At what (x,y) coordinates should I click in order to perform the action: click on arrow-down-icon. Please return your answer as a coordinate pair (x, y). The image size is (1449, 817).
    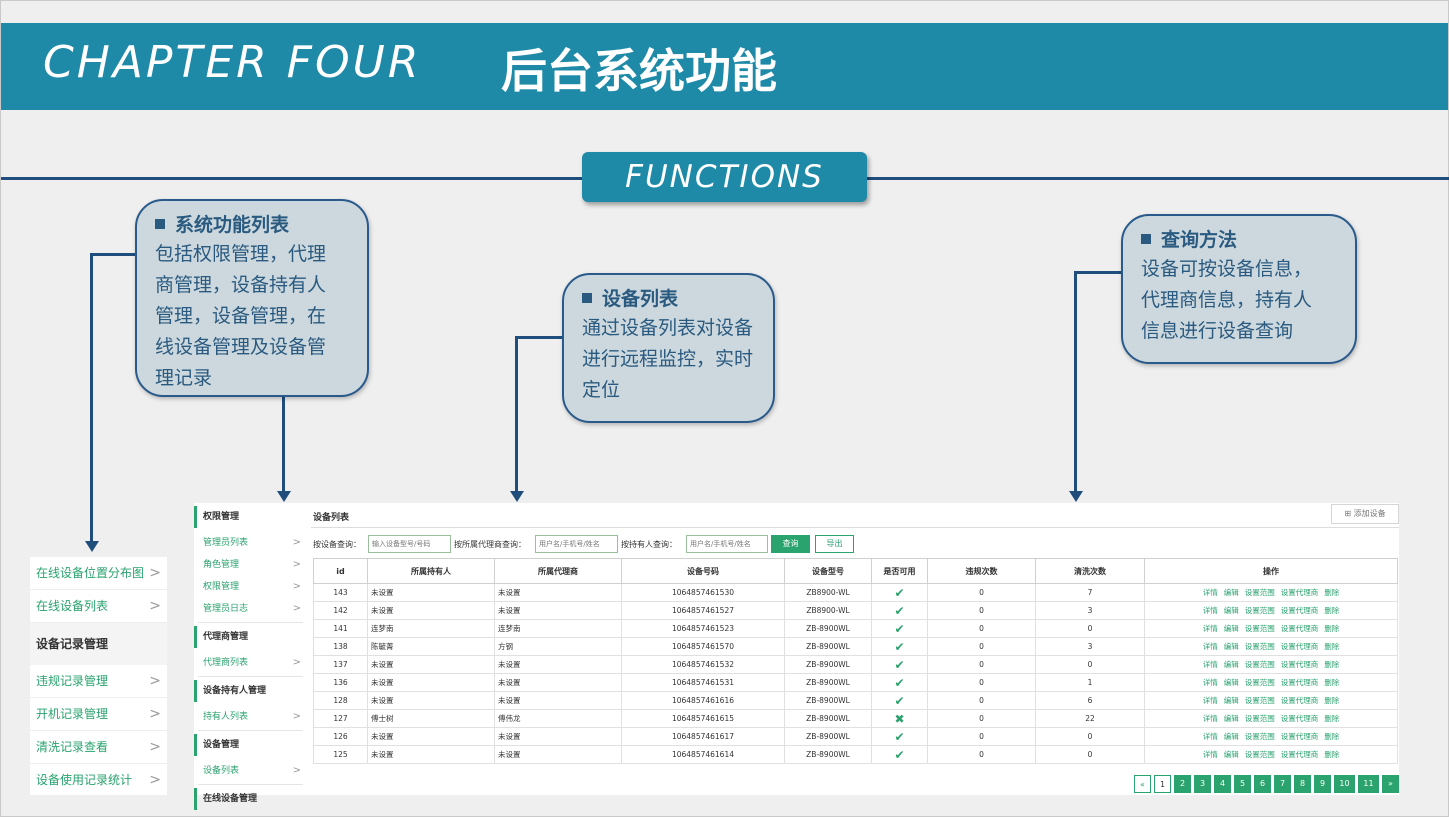
    Looking at the image, I should click on (517, 496).